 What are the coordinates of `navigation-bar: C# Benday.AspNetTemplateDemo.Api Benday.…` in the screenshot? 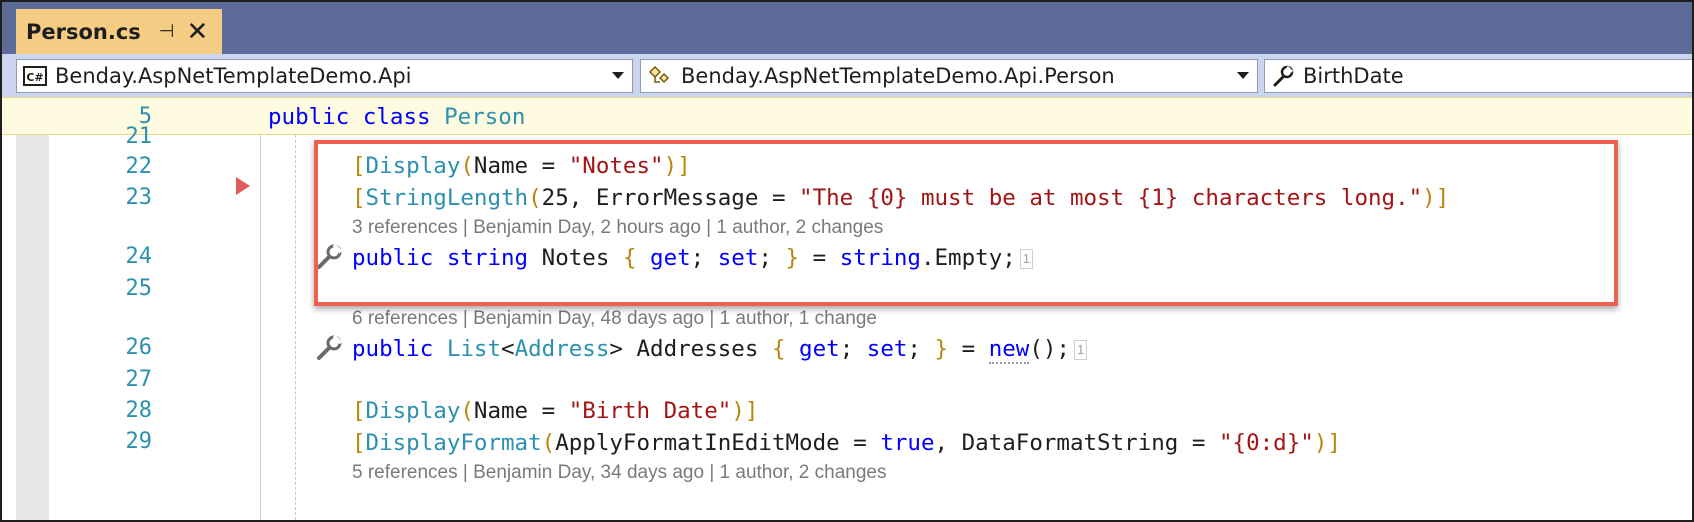 It's located at (847, 75).